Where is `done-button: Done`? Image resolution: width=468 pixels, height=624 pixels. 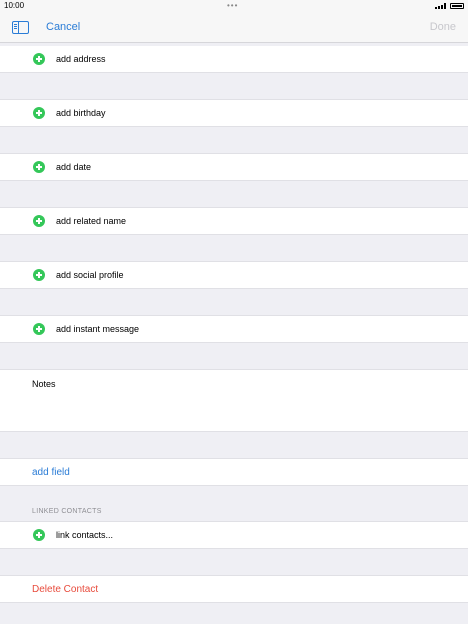 done-button: Done is located at coordinates (443, 27).